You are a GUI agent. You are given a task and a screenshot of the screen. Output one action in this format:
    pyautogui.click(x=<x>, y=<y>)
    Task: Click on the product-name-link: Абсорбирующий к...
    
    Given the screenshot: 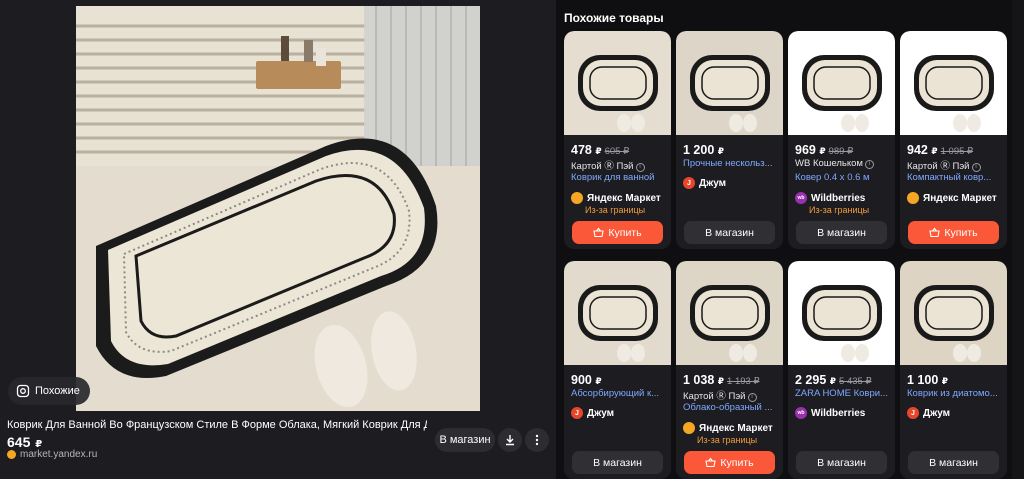 What is the action you would take?
    pyautogui.click(x=619, y=393)
    